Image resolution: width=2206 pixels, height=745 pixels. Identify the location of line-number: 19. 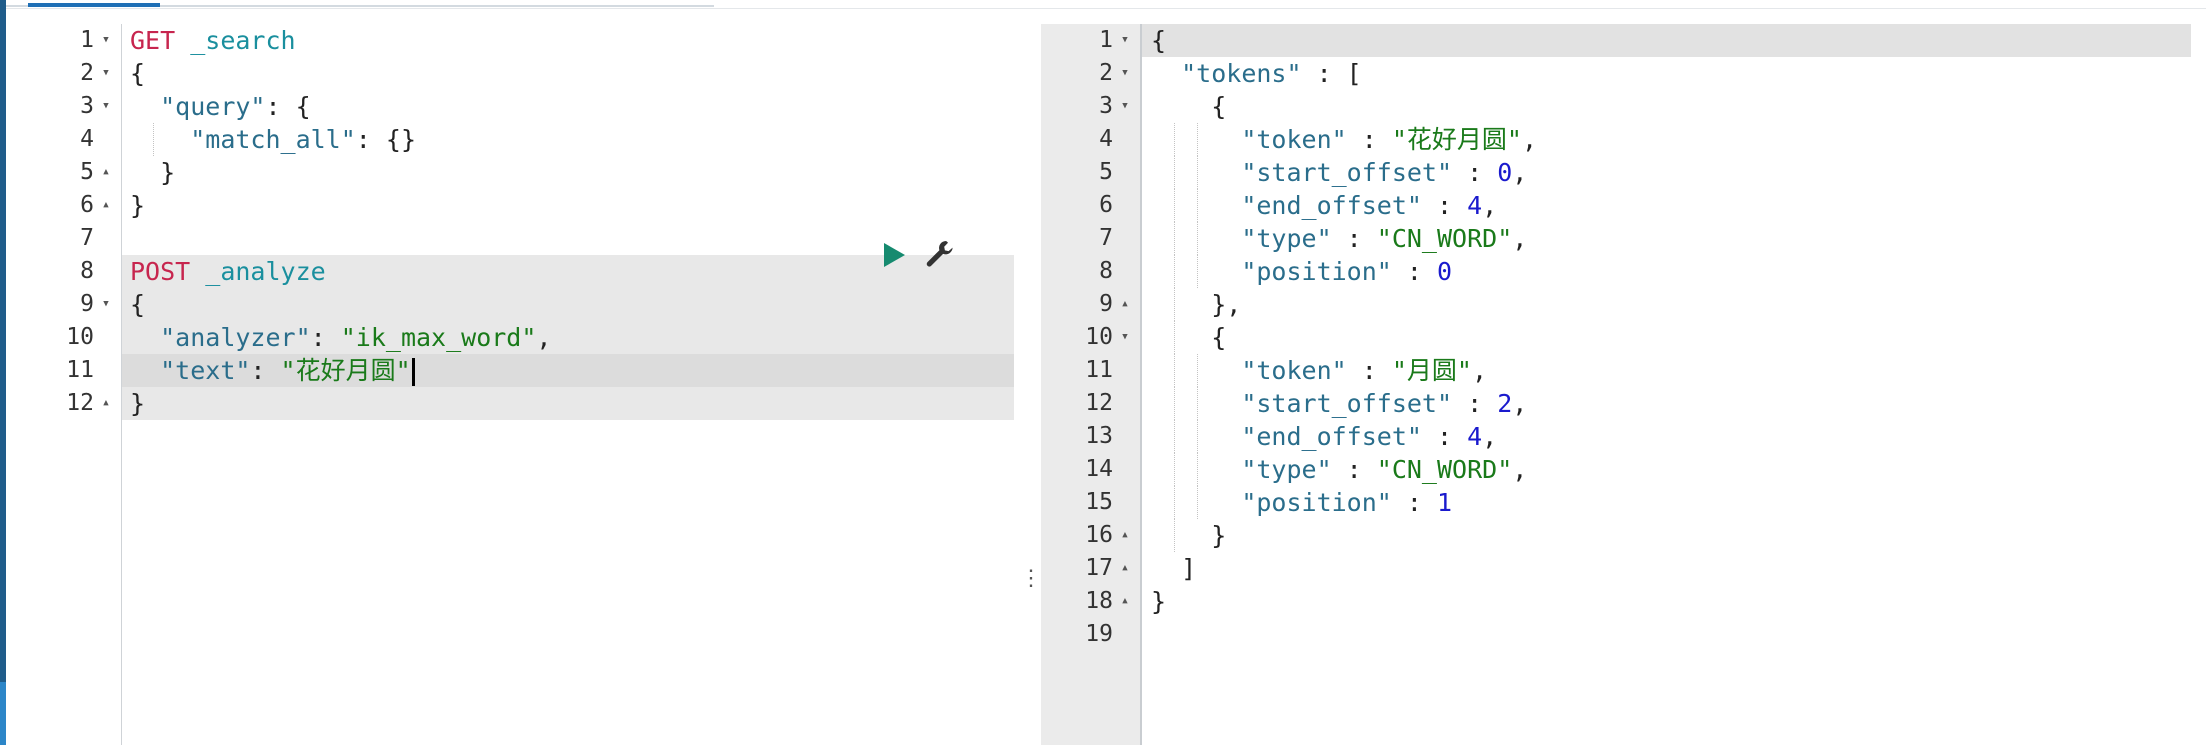
(1099, 634).